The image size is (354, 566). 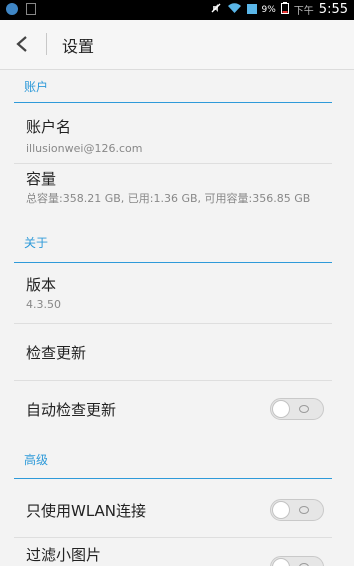 I want to click on section-line-account, so click(x=173, y=102).